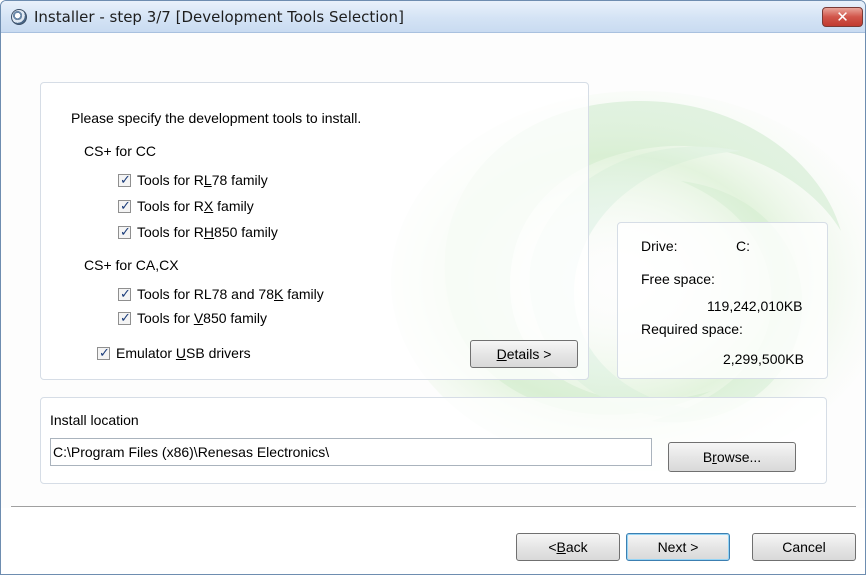  What do you see at coordinates (561, 547) in the screenshot?
I see `back-button-mnemonic: B` at bounding box center [561, 547].